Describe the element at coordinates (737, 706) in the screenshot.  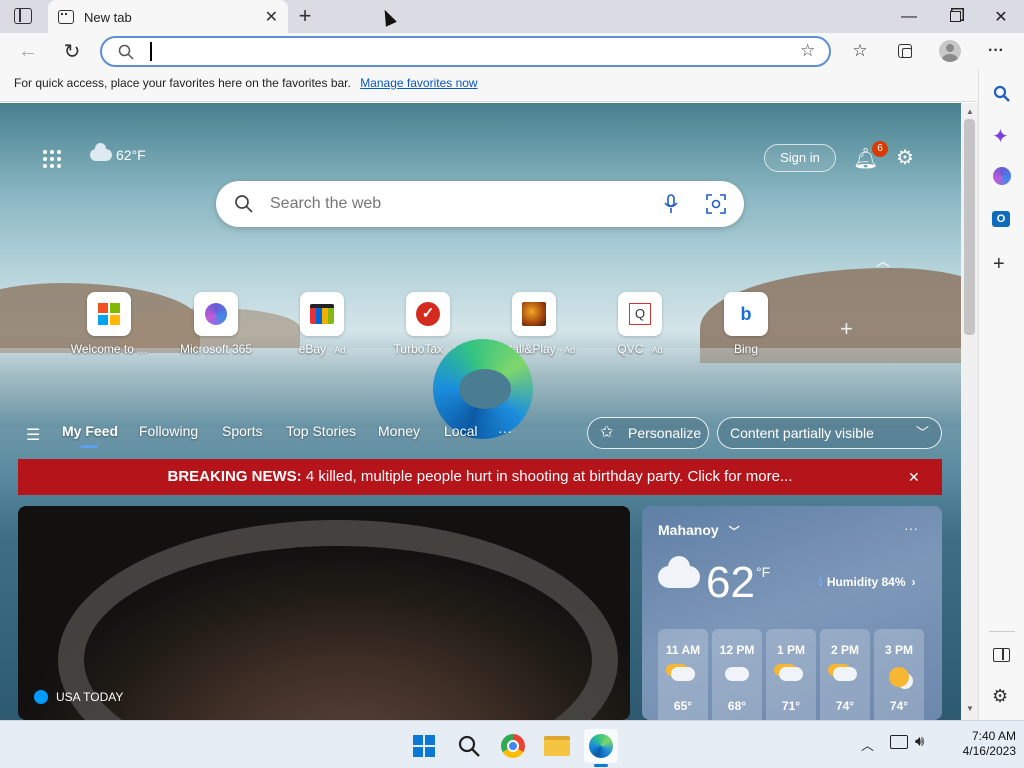
I see `hour-temp: 68°` at that location.